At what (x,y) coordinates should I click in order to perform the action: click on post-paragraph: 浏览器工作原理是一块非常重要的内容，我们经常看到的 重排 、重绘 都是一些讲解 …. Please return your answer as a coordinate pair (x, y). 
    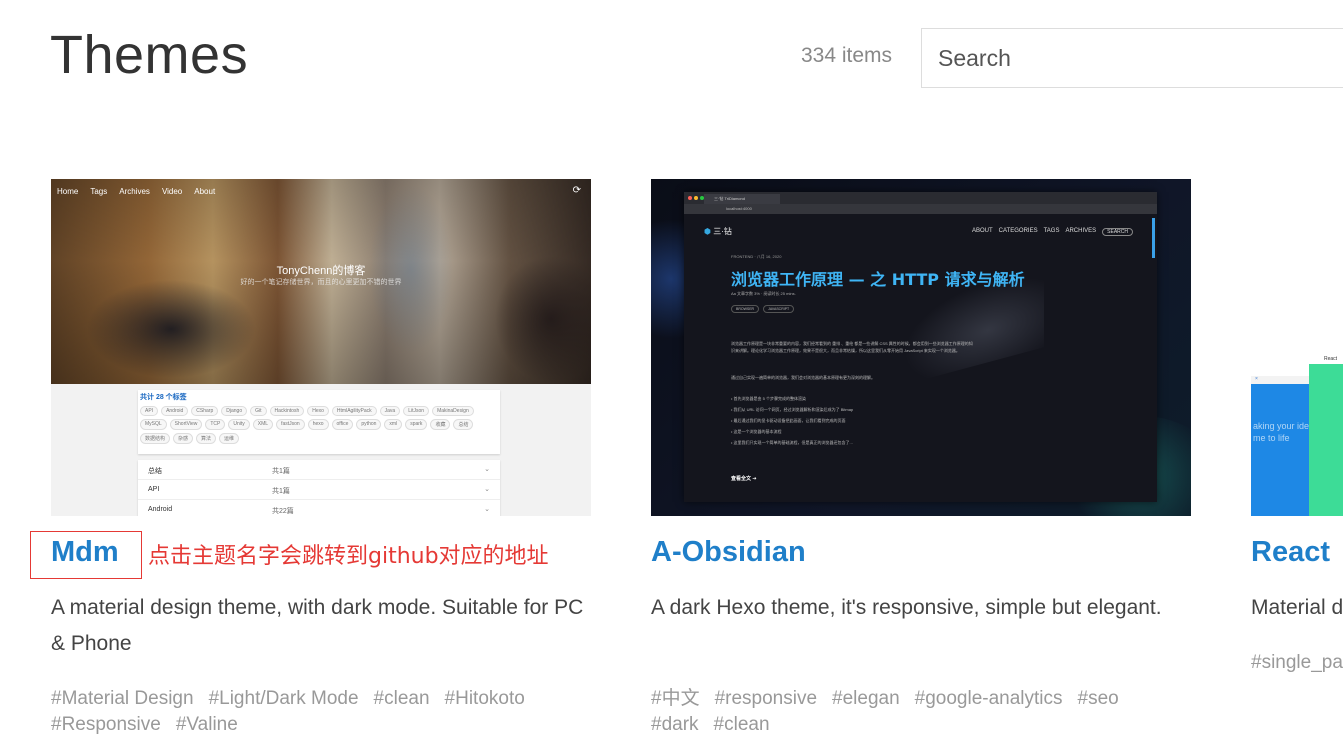
    Looking at the image, I should click on (852, 347).